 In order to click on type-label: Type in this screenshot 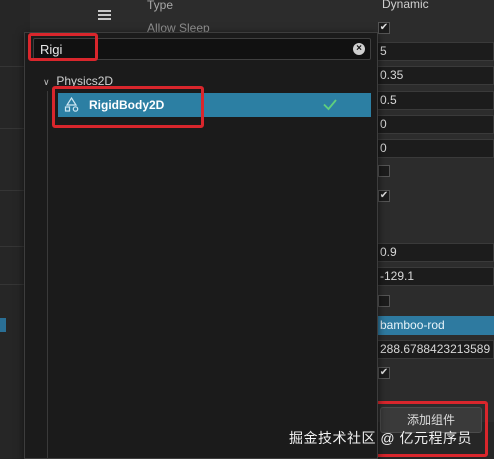, I will do `click(160, 6)`.